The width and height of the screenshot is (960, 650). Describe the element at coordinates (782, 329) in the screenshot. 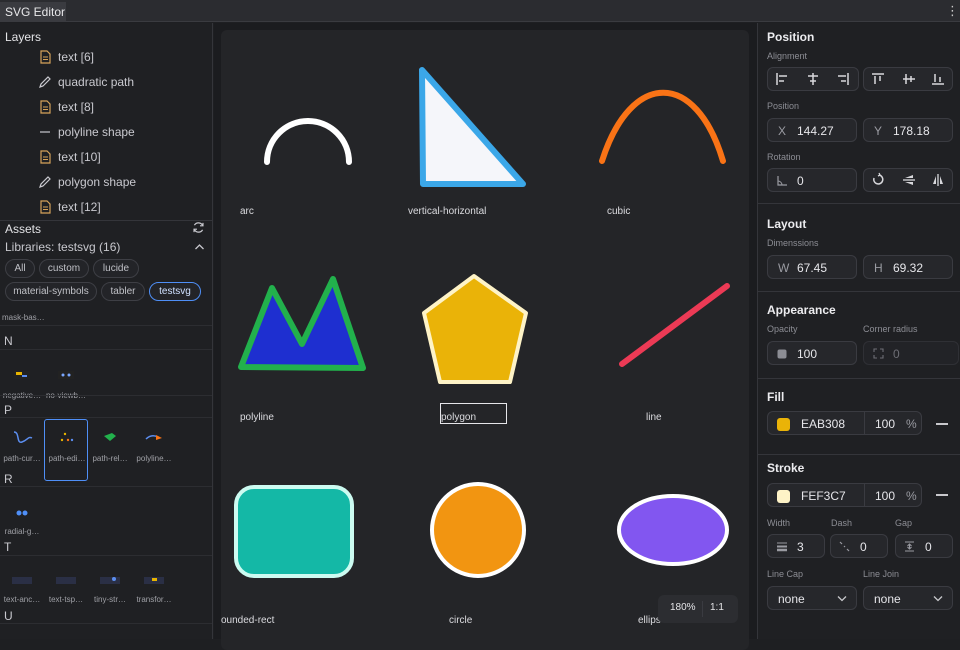

I see `opacity-label: Opacity` at that location.